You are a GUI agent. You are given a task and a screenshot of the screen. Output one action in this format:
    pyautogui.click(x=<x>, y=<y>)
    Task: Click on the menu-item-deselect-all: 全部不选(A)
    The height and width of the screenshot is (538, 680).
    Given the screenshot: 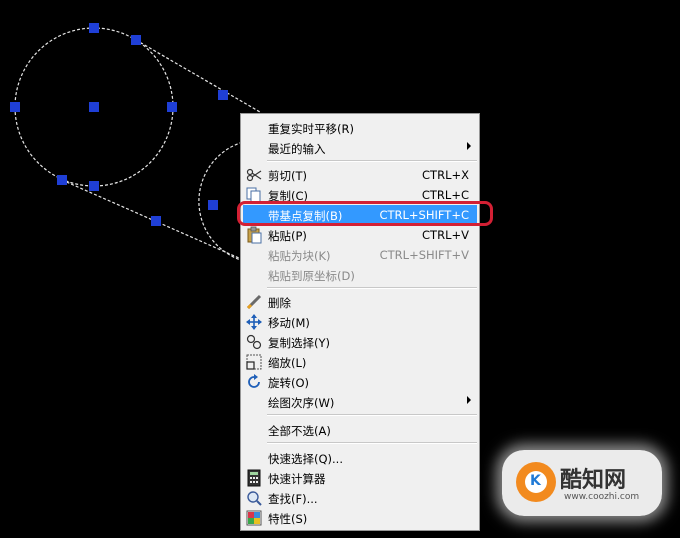 What is the action you would take?
    pyautogui.click(x=360, y=430)
    